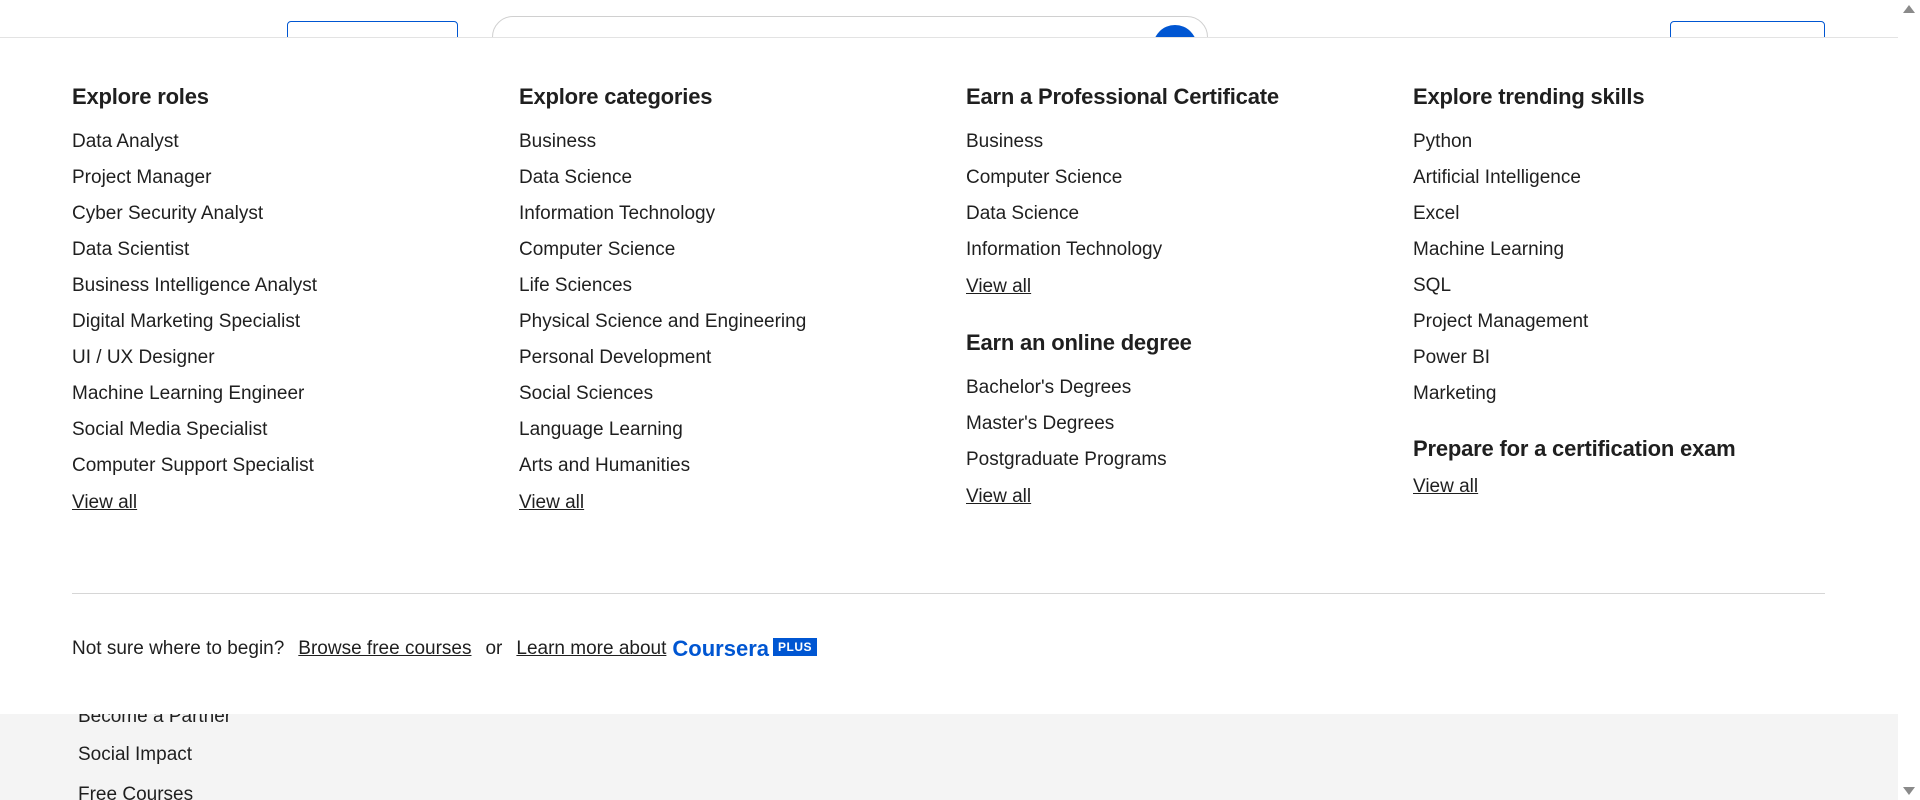  Describe the element at coordinates (1445, 487) in the screenshot. I see `view-all-exams-link: View all` at that location.